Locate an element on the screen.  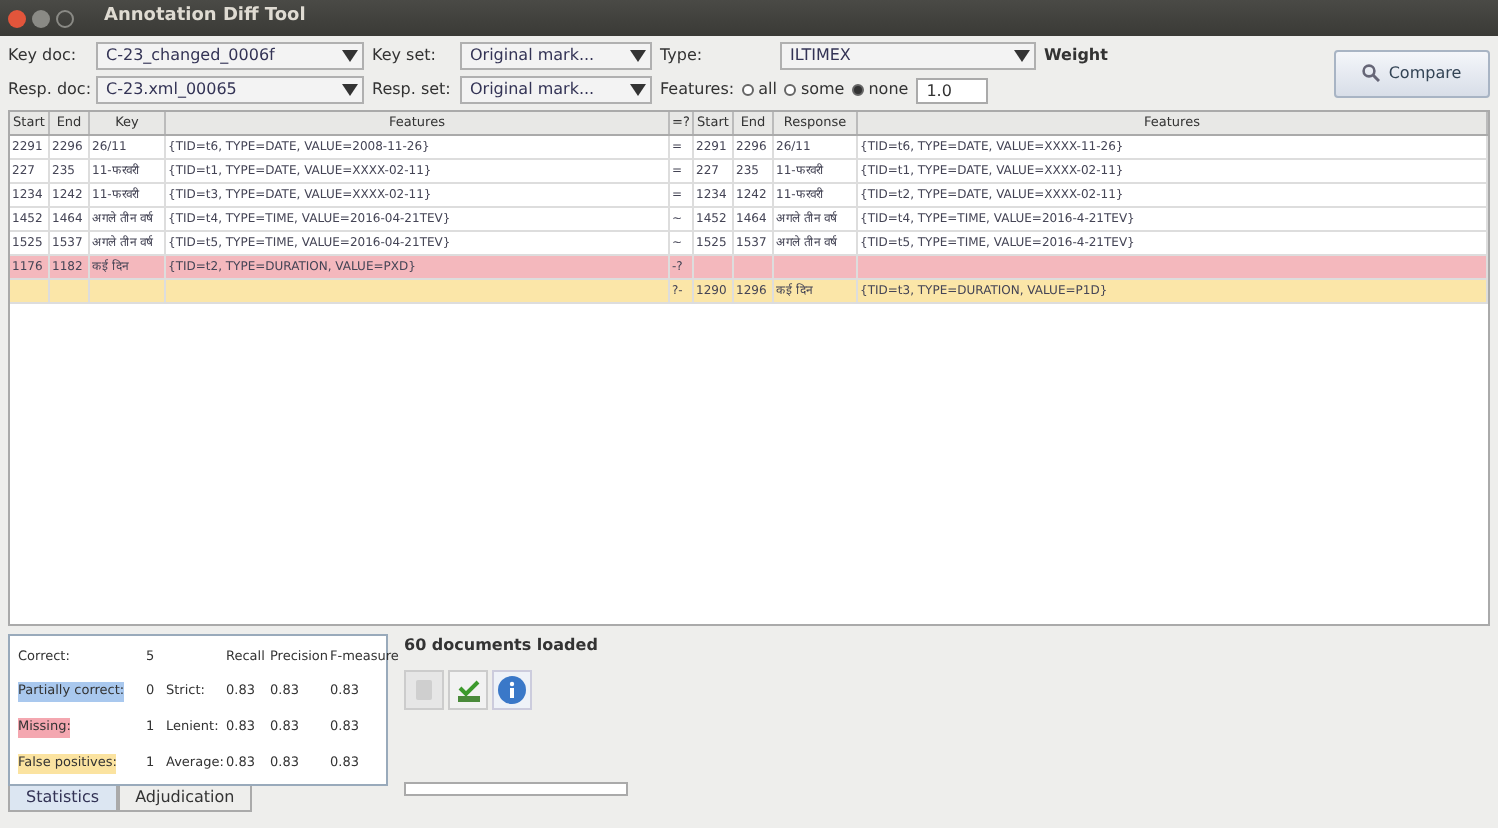
resp-doc-dropdown: C-23.xml_00065 is located at coordinates (230, 90).